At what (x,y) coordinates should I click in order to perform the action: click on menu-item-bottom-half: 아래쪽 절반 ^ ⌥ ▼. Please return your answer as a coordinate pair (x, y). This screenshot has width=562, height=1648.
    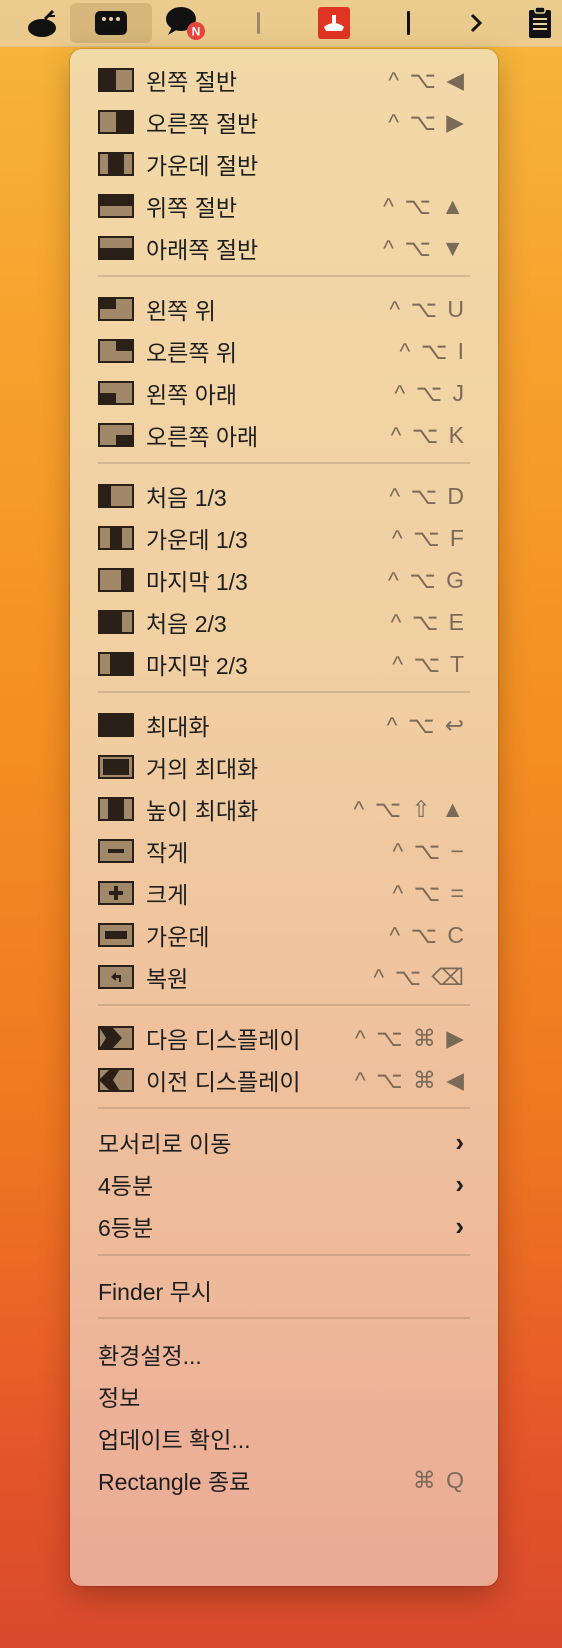
    Looking at the image, I should click on (284, 248).